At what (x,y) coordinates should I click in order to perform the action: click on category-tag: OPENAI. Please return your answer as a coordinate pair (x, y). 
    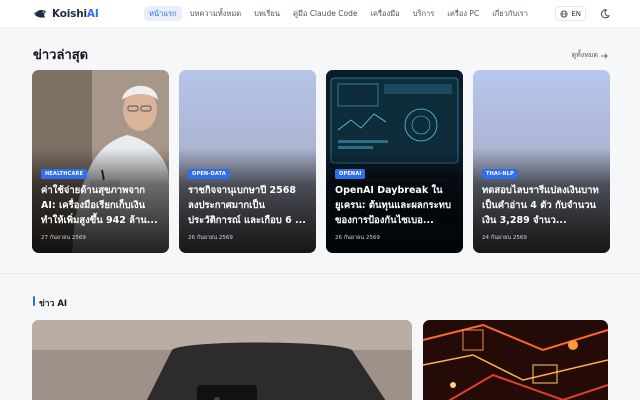
    Looking at the image, I should click on (350, 174).